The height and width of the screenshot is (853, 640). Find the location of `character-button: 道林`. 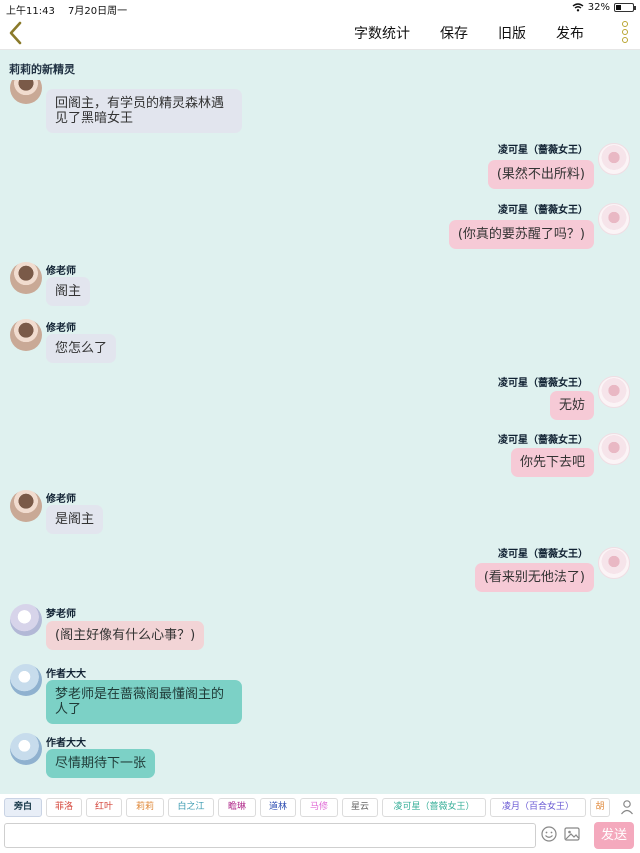

character-button: 道林 is located at coordinates (278, 807).